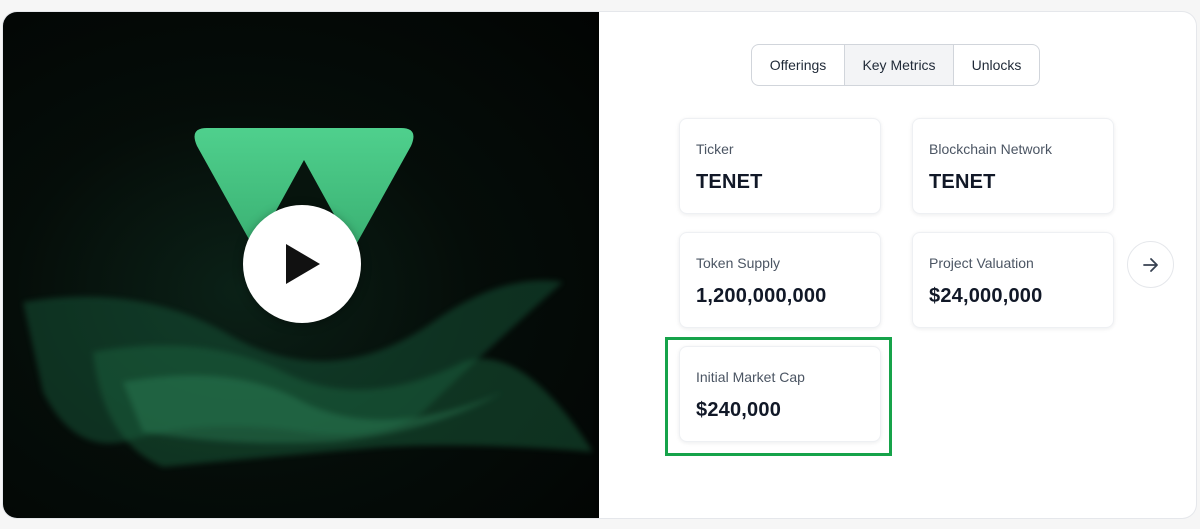 This screenshot has width=1200, height=529. Describe the element at coordinates (1013, 280) in the screenshot. I see `metric-card-project-valuation: Project Valuation $24,000,000` at that location.